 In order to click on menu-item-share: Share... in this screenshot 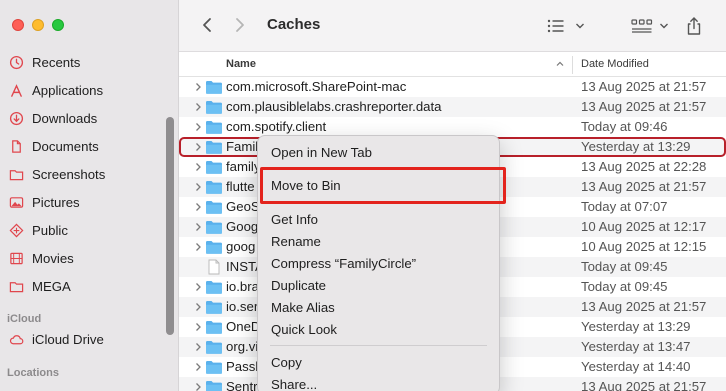, I will do `click(378, 382)`.